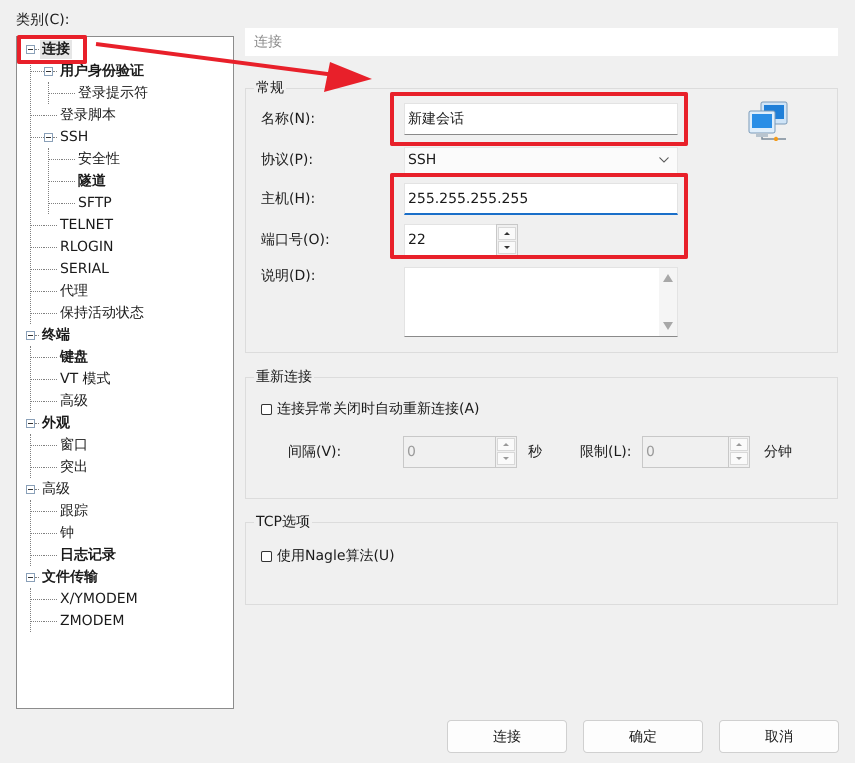 This screenshot has height=763, width=855. I want to click on tree-item: SFTP, so click(95, 203).